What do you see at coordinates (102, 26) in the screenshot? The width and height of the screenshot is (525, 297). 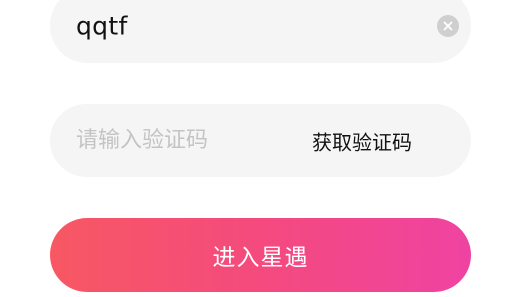 I see `username-value: qqtf` at bounding box center [102, 26].